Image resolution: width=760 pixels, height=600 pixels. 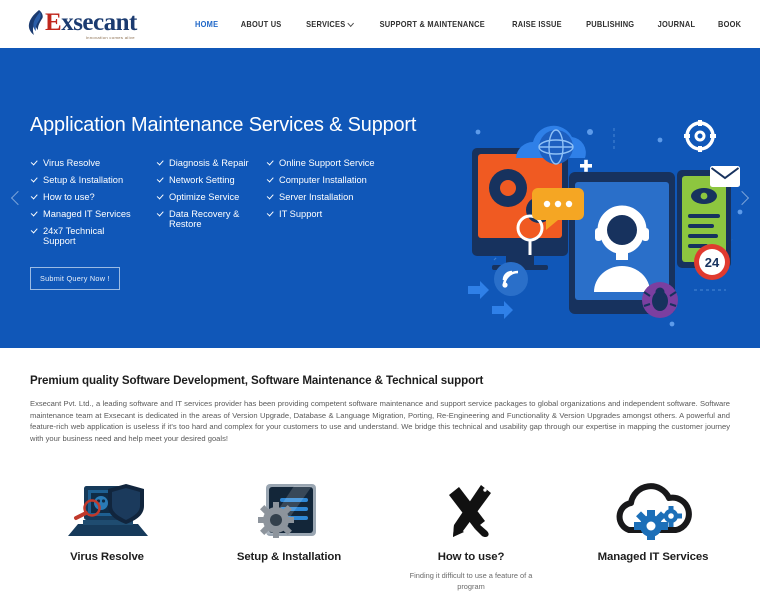 What do you see at coordinates (712, 262) in the screenshot?
I see `svg-text: 24` at bounding box center [712, 262].